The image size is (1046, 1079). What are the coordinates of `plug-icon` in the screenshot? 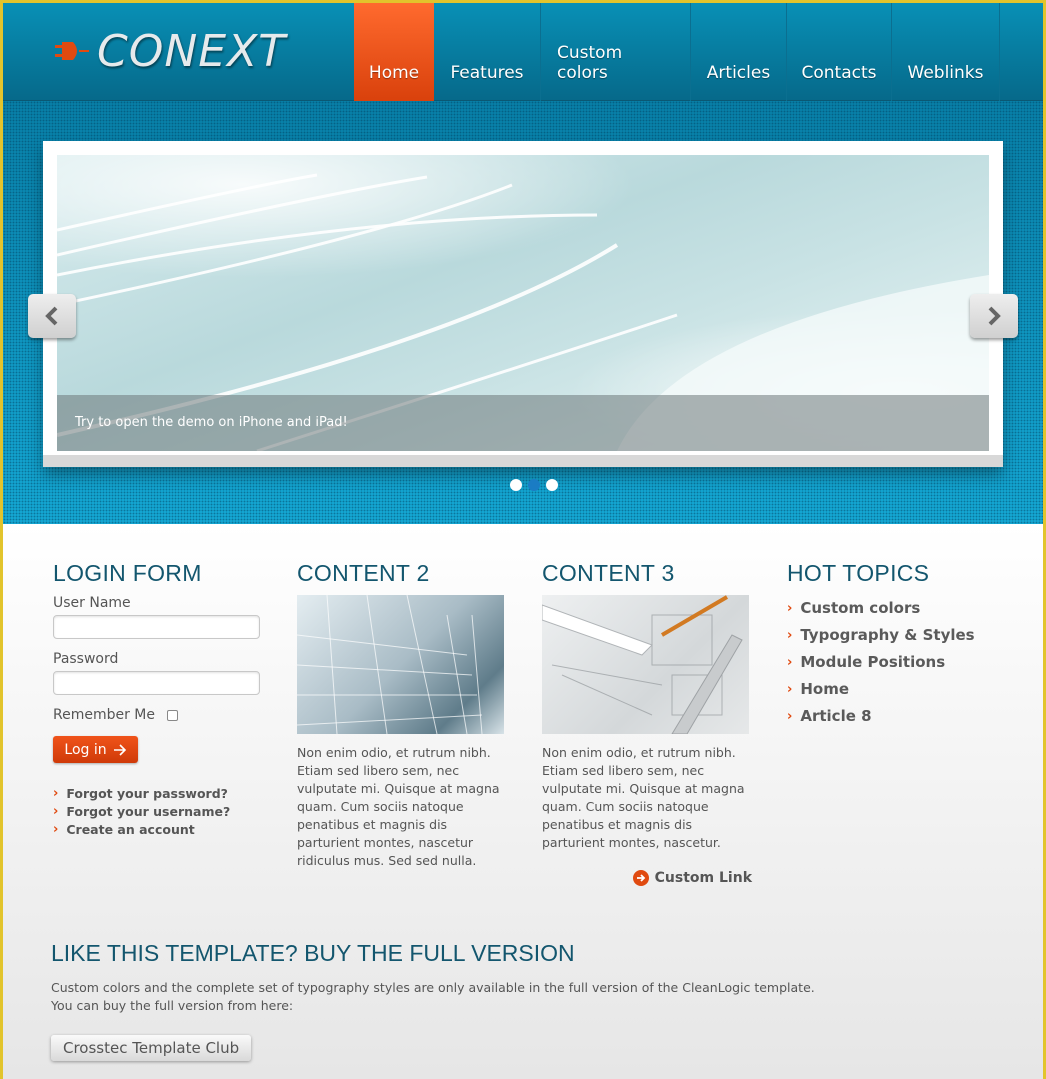 It's located at (72, 51).